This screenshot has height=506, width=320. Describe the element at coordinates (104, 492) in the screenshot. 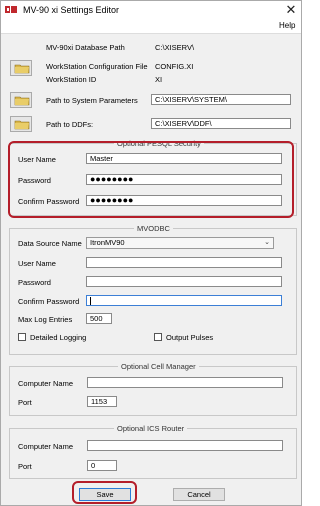

I see `save-highlight-annotation` at that location.